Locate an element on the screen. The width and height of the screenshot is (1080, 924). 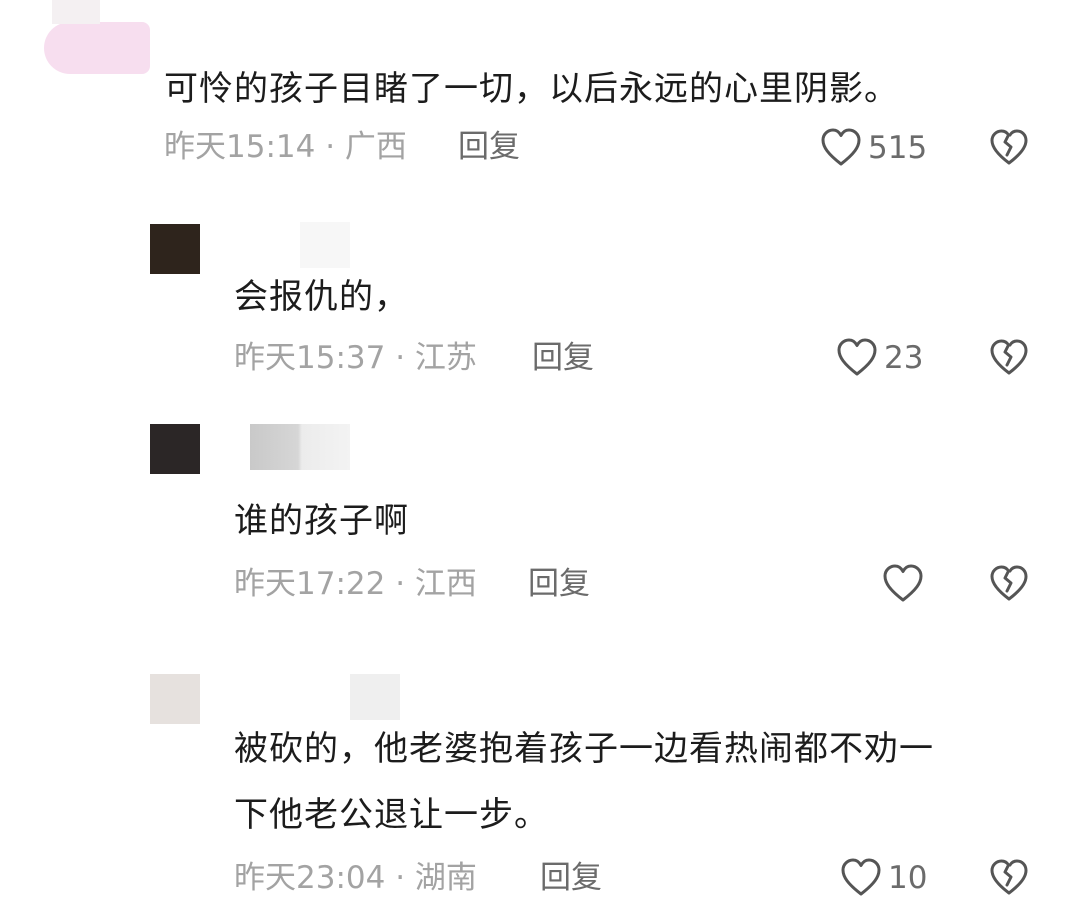
avatar-blur is located at coordinates (76, 12).